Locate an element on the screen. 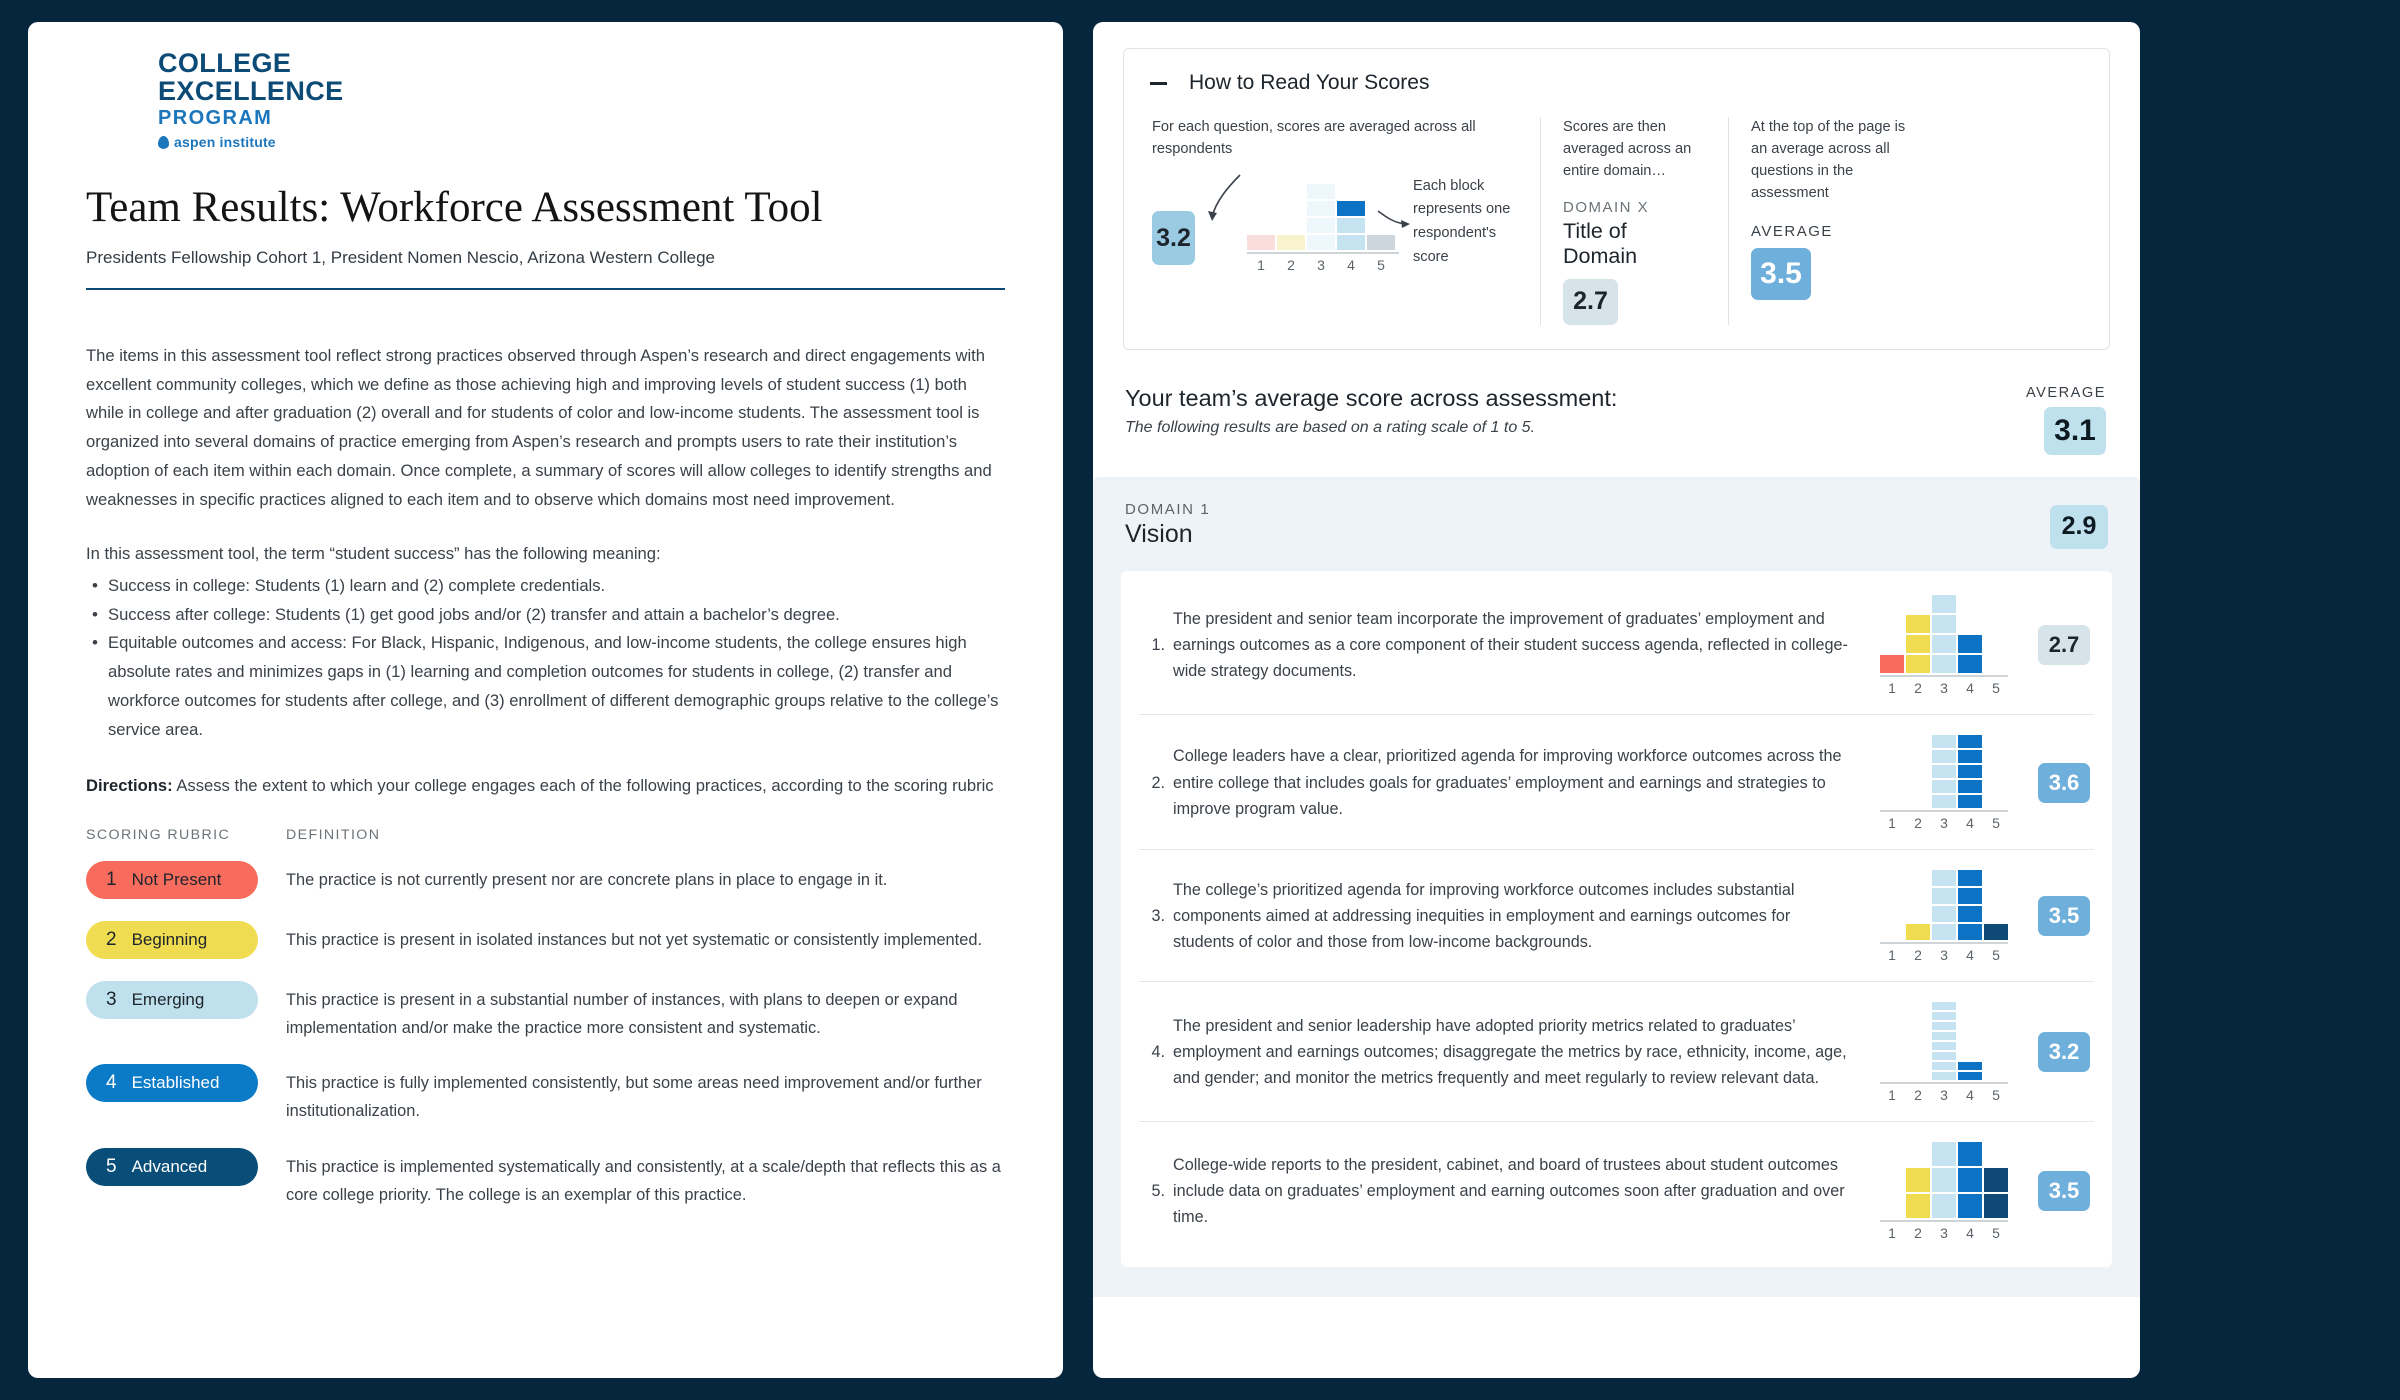  how-to-read-header: How to Read Your Scores is located at coordinates (1616, 83).